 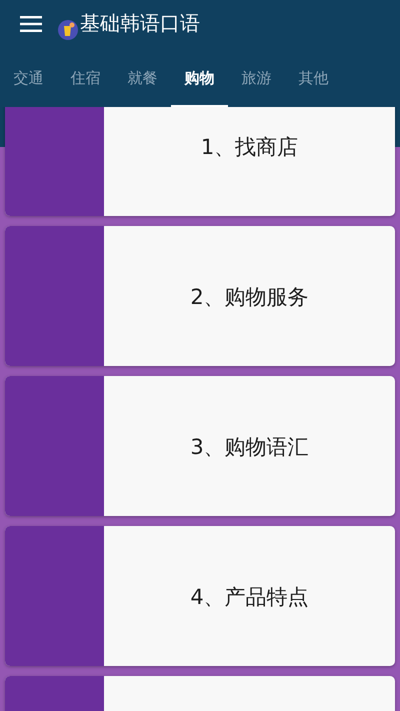 What do you see at coordinates (256, 77) in the screenshot?
I see `category-tab: 旅游` at bounding box center [256, 77].